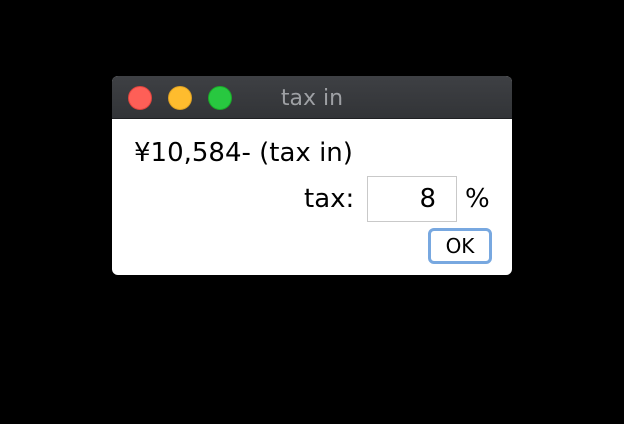 The width and height of the screenshot is (624, 424). I want to click on window-title: tax in, so click(312, 98).